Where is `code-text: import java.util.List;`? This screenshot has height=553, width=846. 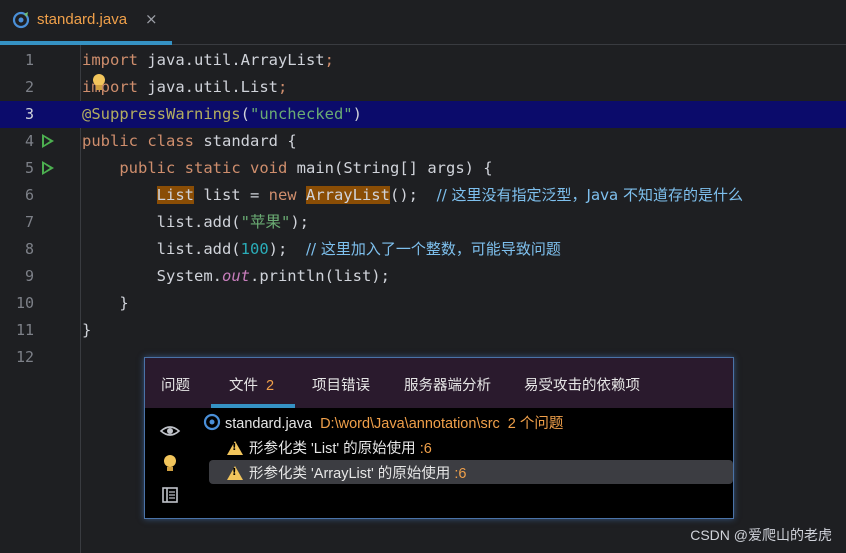 code-text: import java.util.List; is located at coordinates (184, 87).